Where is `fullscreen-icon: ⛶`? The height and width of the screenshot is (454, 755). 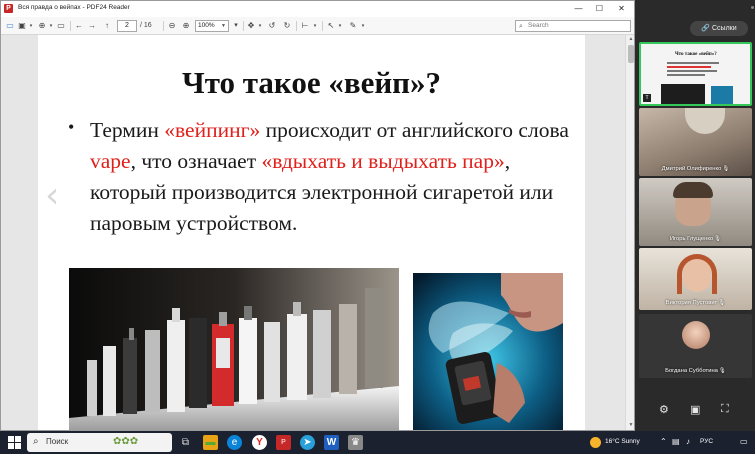
fullscreen-icon: ⛶ is located at coordinates (725, 409).